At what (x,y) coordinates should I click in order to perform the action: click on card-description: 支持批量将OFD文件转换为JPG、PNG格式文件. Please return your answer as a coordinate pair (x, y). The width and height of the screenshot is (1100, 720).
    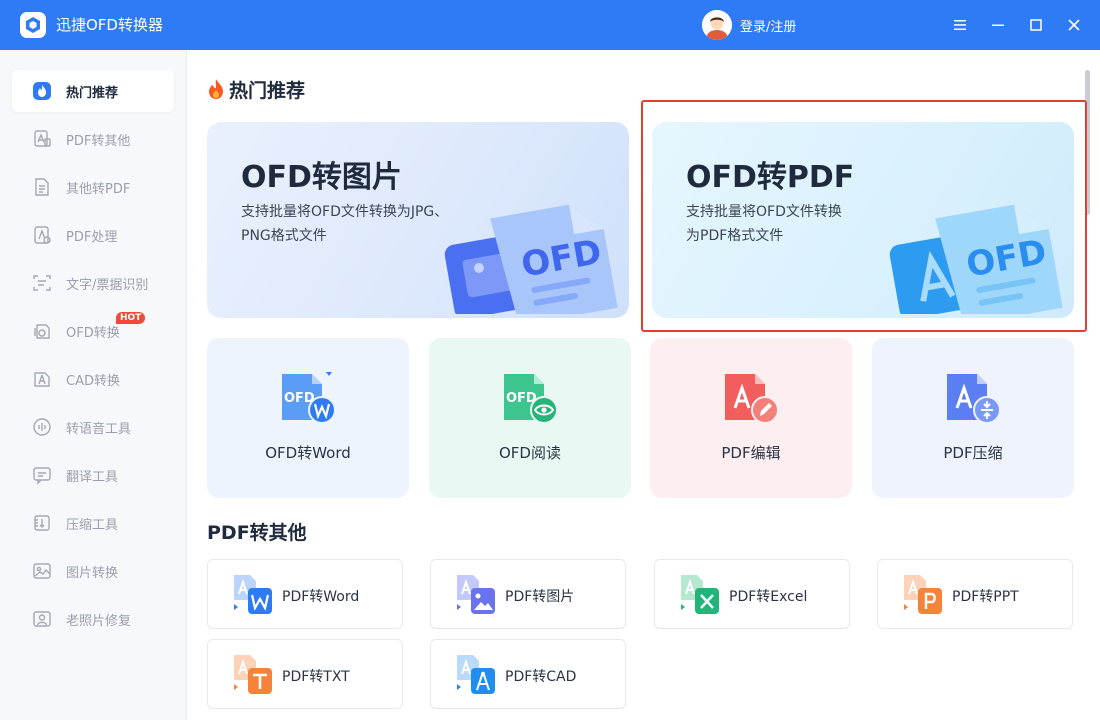
    Looking at the image, I should click on (345, 224).